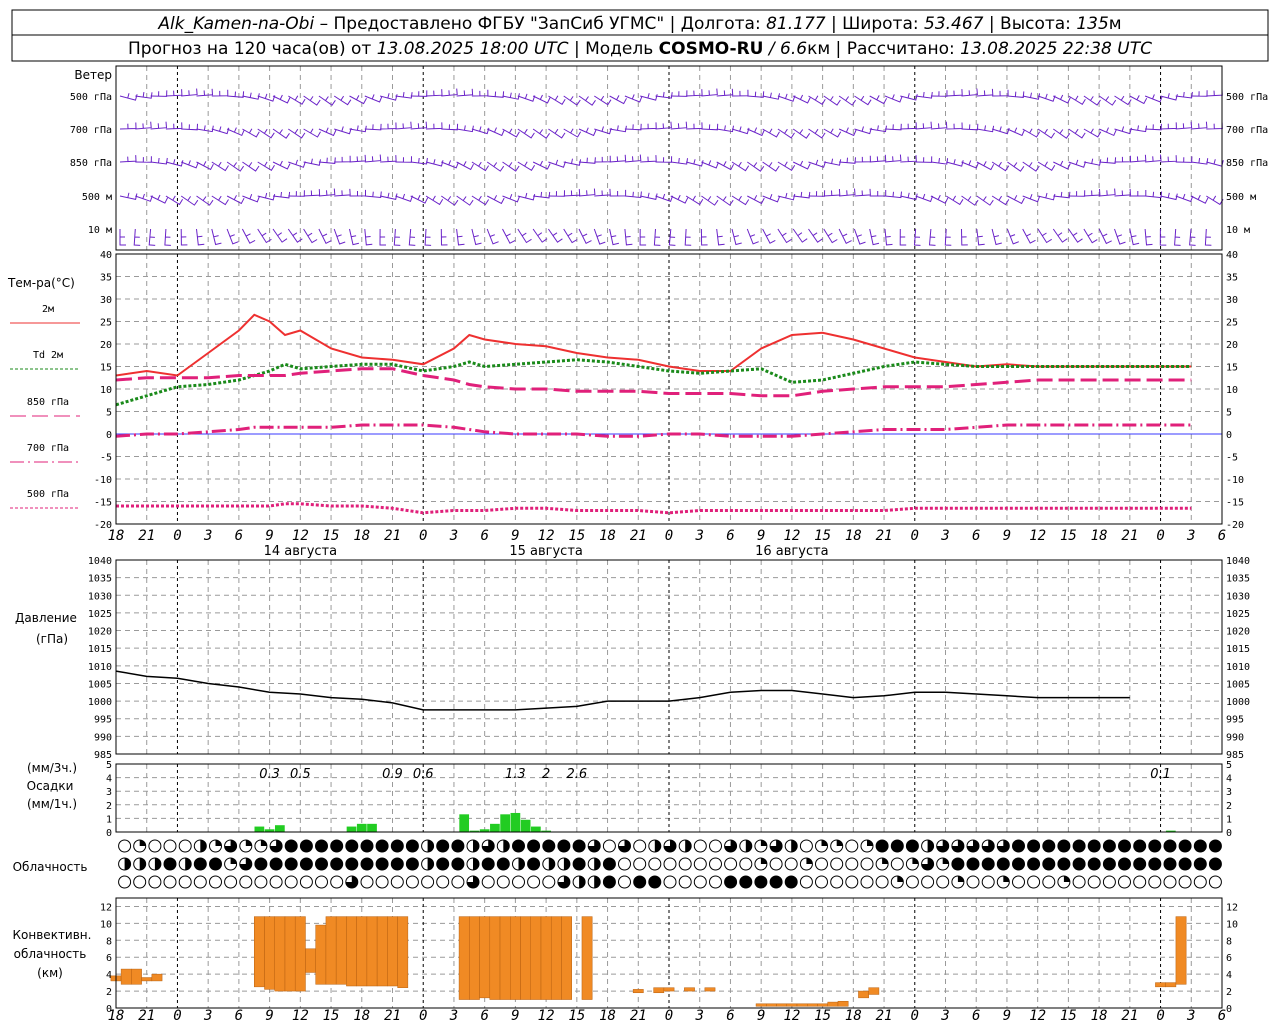 Image resolution: width=1280 pixels, height=1024 pixels. Describe the element at coordinates (109, 765) in the screenshot. I see `prec-ytick: 5` at that location.